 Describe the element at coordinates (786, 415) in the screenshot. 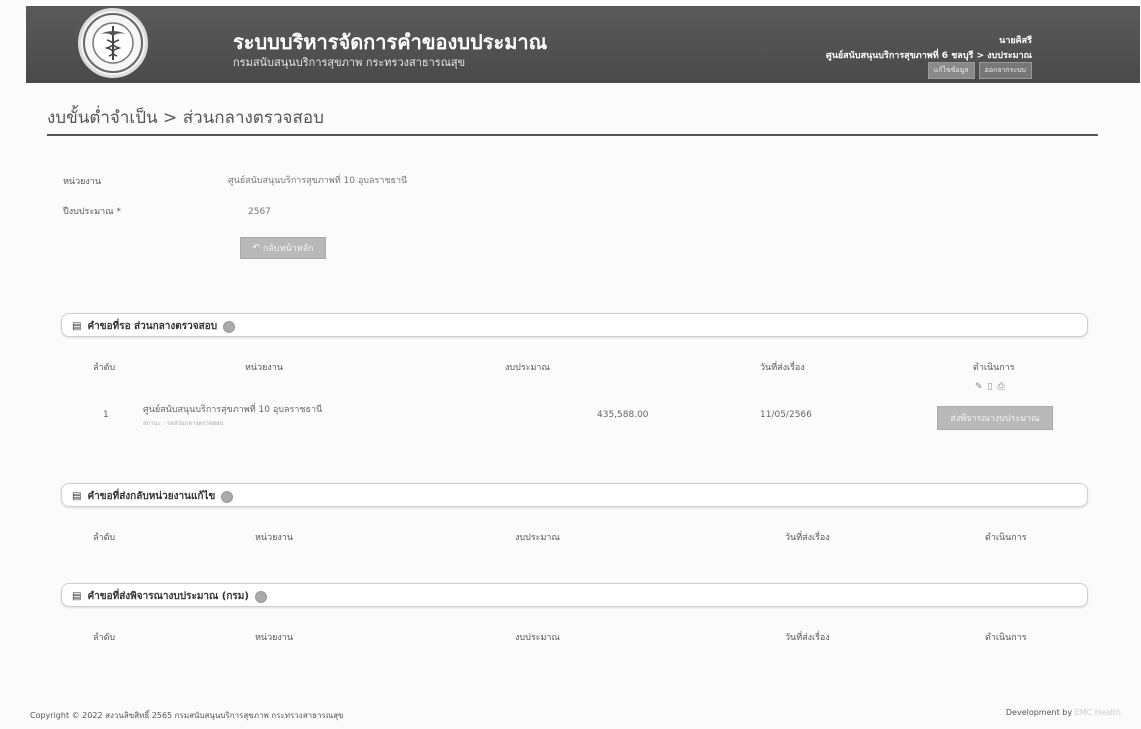

I see `row-date: 11/05/2566` at that location.